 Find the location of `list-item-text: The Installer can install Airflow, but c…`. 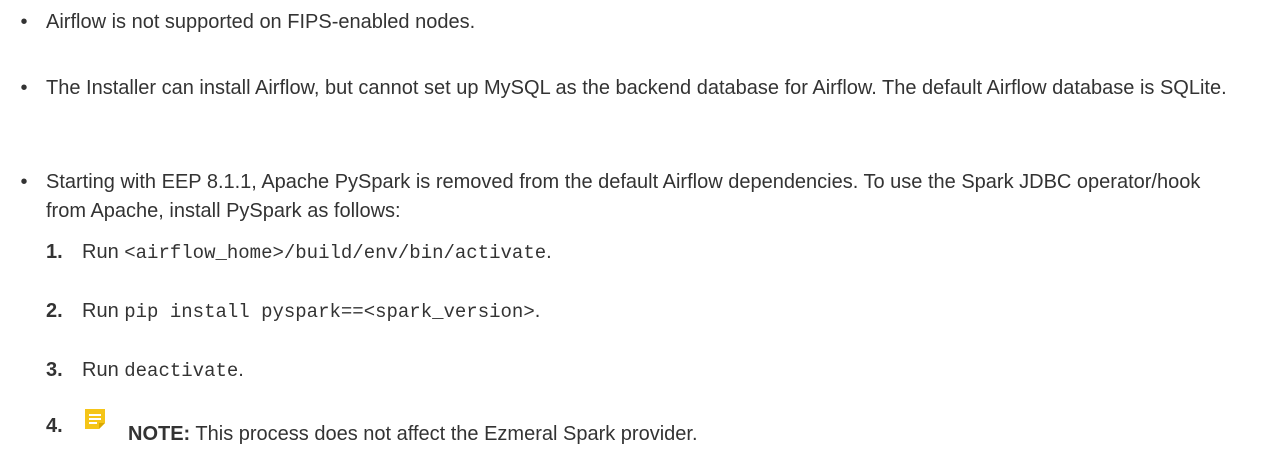

list-item-text: The Installer can install Airflow, but c… is located at coordinates (636, 88).